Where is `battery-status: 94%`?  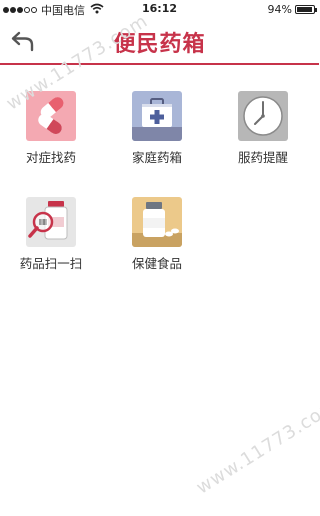 battery-status: 94% is located at coordinates (292, 9).